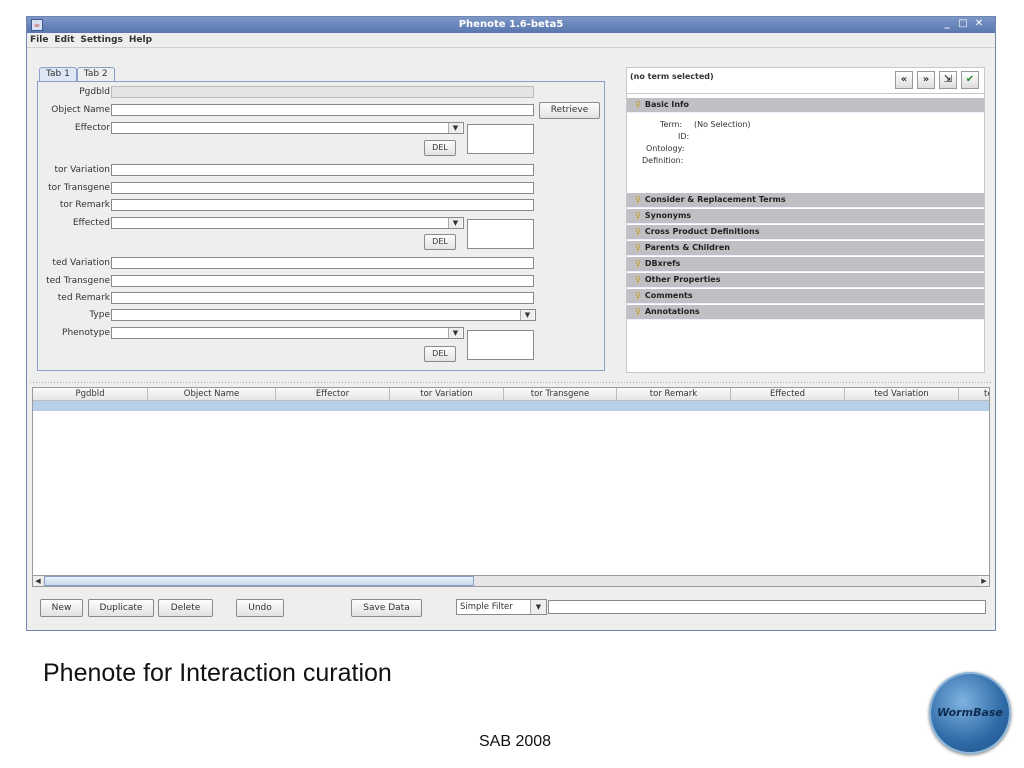  What do you see at coordinates (81, 263) in the screenshot?
I see `ted-variation-label: ted Variation` at bounding box center [81, 263].